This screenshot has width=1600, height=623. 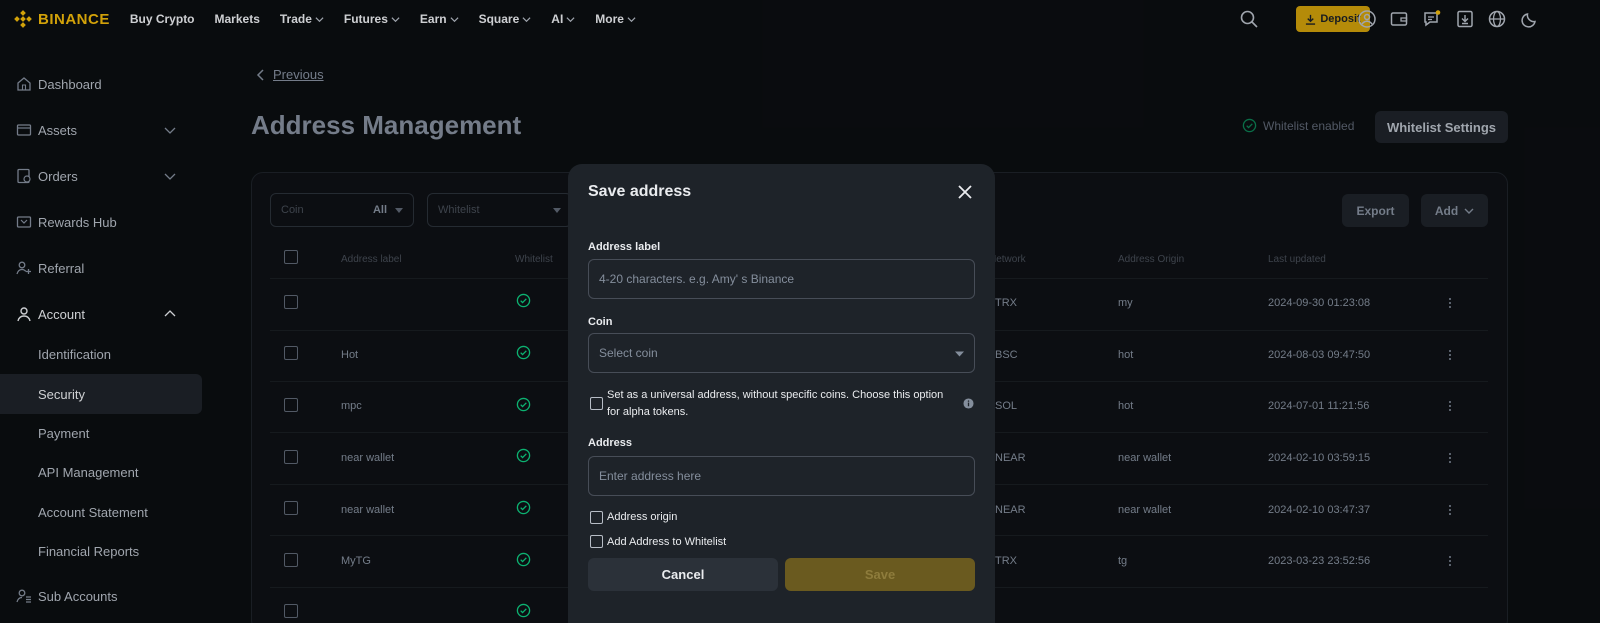 What do you see at coordinates (968, 403) in the screenshot?
I see `info-icon` at bounding box center [968, 403].